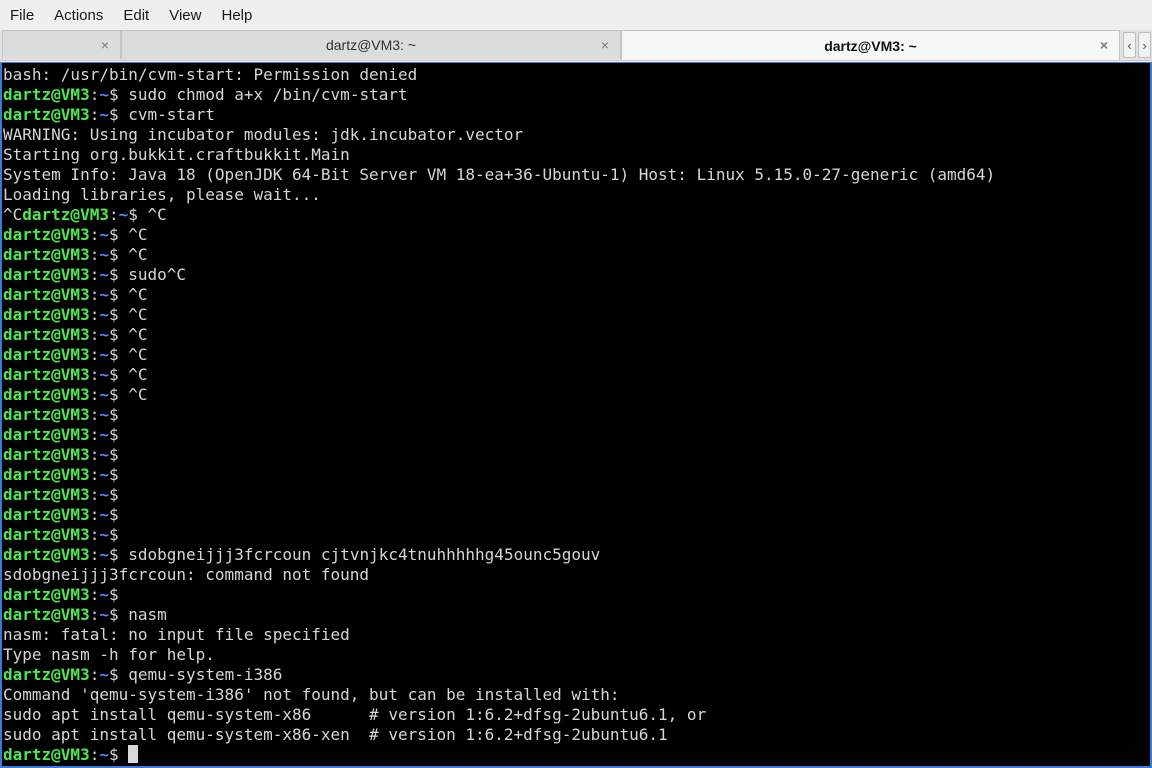  I want to click on chevron-right-icon: ›, so click(1144, 45).